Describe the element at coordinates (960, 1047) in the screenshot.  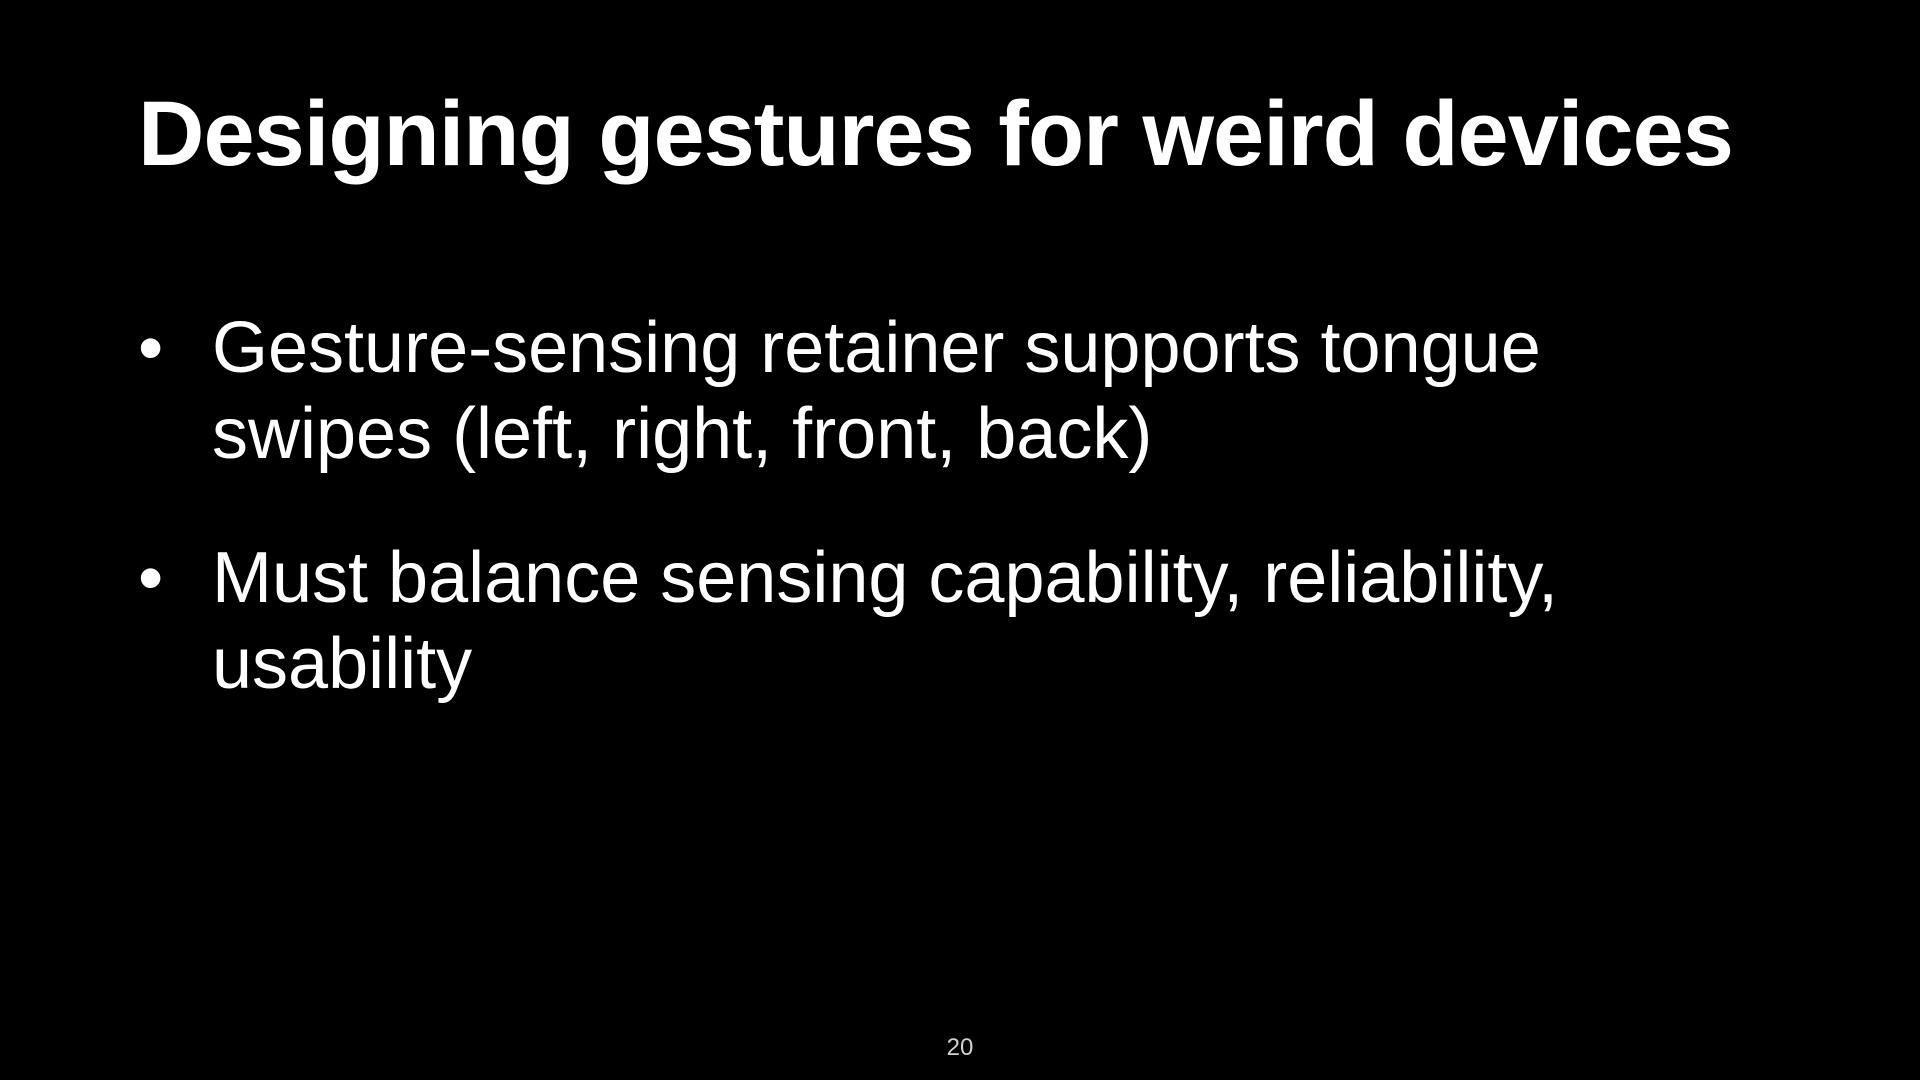
I see `page-number: 20` at that location.